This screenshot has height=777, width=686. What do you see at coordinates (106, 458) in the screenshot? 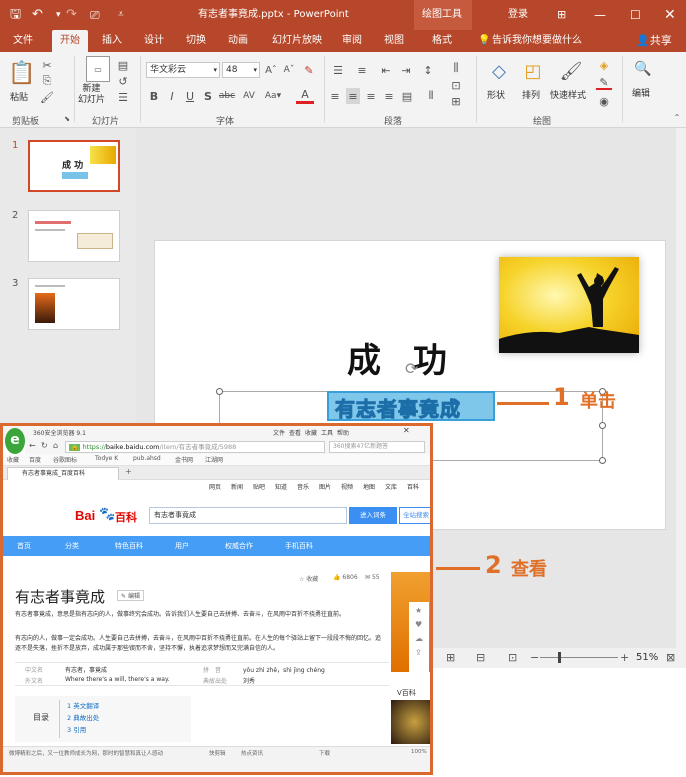
I see `bookmark-item: Todye K` at bounding box center [106, 458].